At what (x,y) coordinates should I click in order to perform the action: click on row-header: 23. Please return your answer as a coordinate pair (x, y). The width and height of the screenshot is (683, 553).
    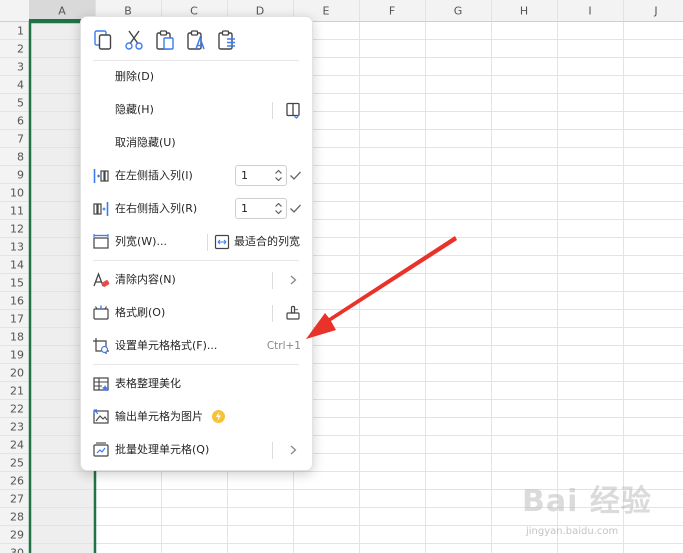
    Looking at the image, I should click on (17, 427).